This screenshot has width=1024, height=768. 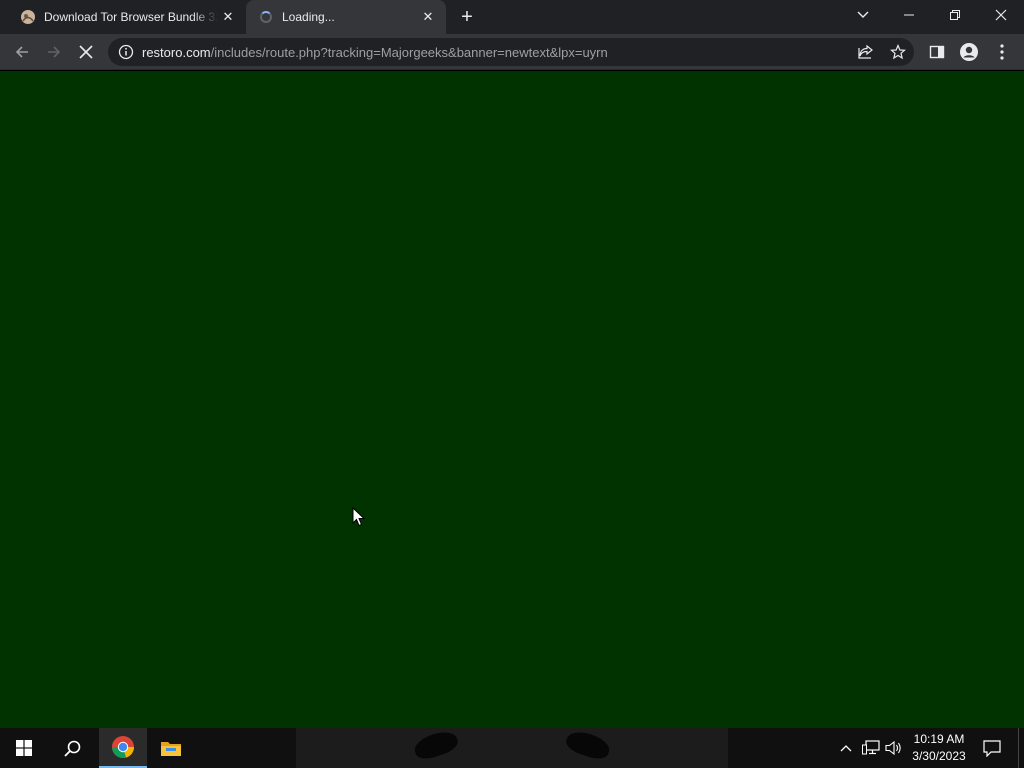 What do you see at coordinates (131, 17) in the screenshot?
I see `tab-title: Download Tor Browser Bundle 32` at bounding box center [131, 17].